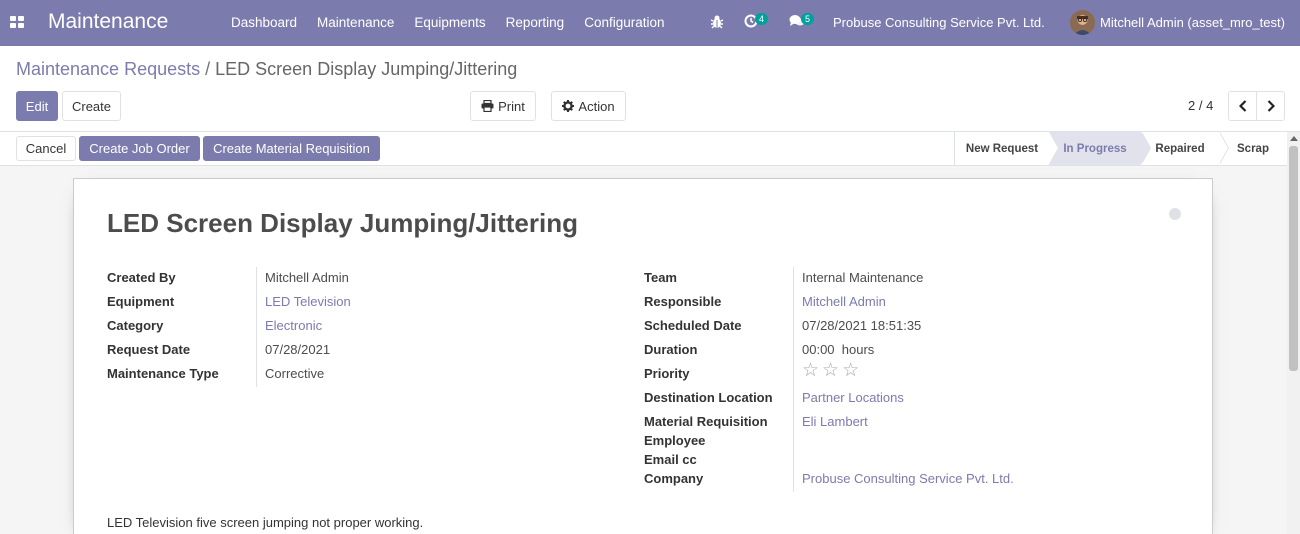  Describe the element at coordinates (667, 373) in the screenshot. I see `priority-label: Priority` at that location.